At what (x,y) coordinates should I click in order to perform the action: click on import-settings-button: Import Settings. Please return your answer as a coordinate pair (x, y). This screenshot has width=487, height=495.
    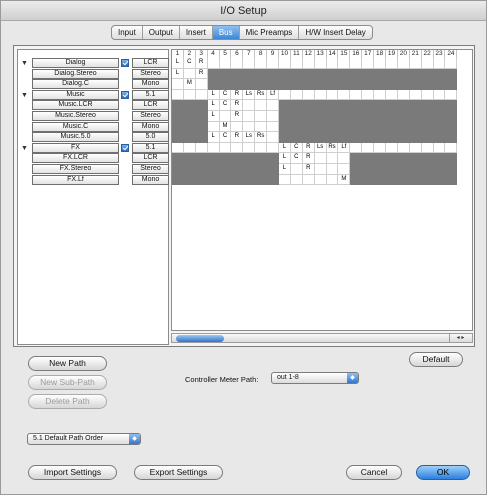
    Looking at the image, I should click on (72, 472).